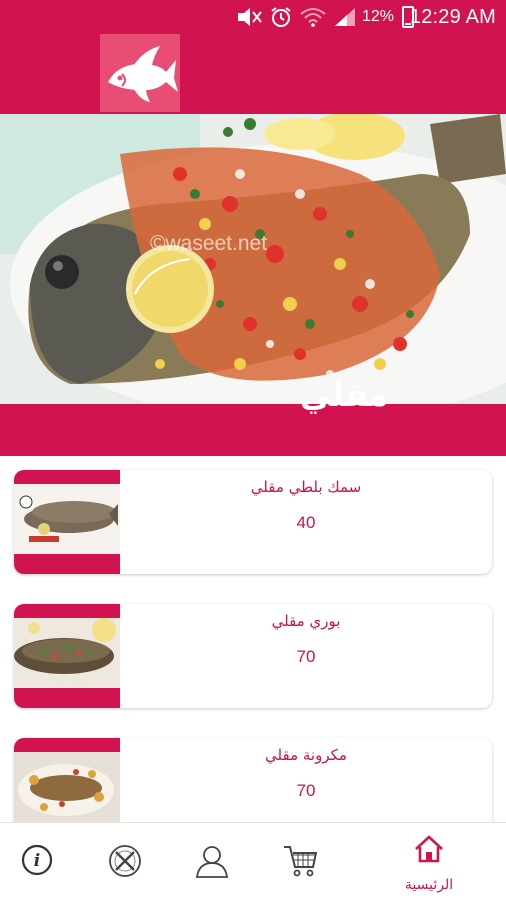 This screenshot has height=901, width=506. Describe the element at coordinates (429, 849) in the screenshot. I see `home-icon` at that location.